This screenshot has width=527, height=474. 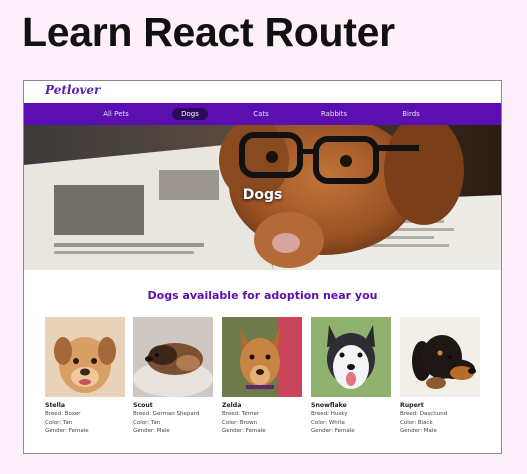 What do you see at coordinates (72, 90) in the screenshot?
I see `brand-logo: Petlover` at bounding box center [72, 90].